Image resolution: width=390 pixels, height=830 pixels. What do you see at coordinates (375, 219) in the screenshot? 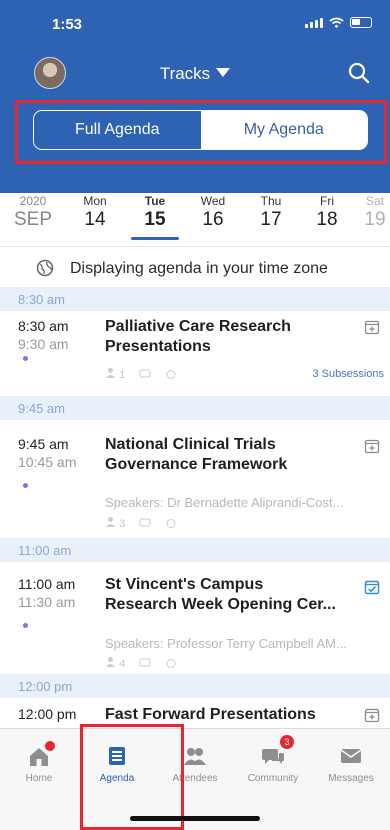
I see `day-number: 19` at bounding box center [375, 219].